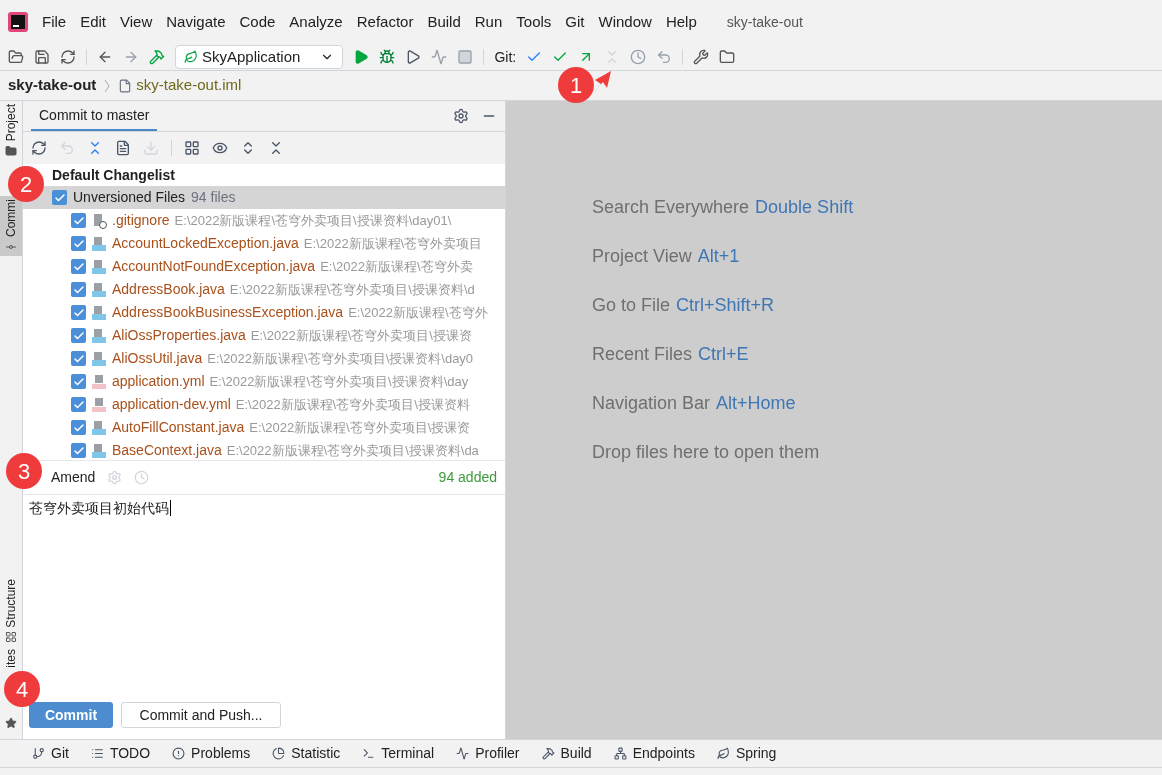 The width and height of the screenshot is (1162, 775). I want to click on breadcrumb-item: sky-take-out.iml, so click(189, 85).